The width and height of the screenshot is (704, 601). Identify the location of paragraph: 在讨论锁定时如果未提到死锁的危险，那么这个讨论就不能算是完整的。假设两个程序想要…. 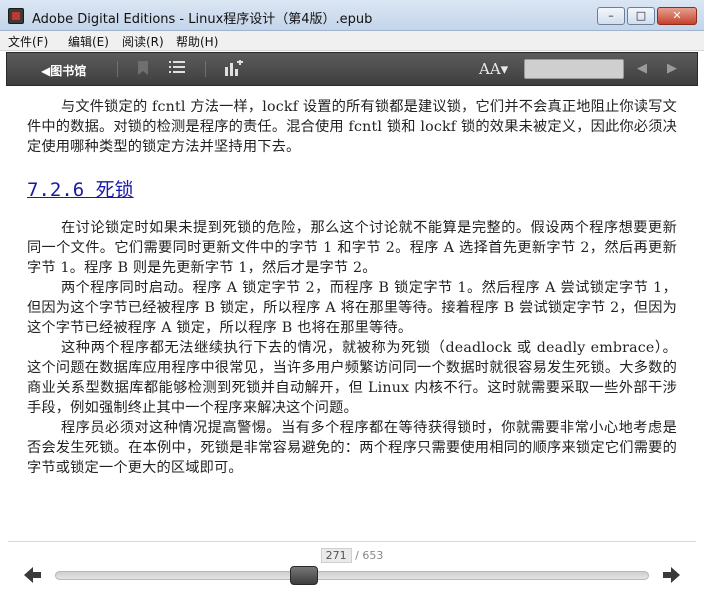
(352, 248).